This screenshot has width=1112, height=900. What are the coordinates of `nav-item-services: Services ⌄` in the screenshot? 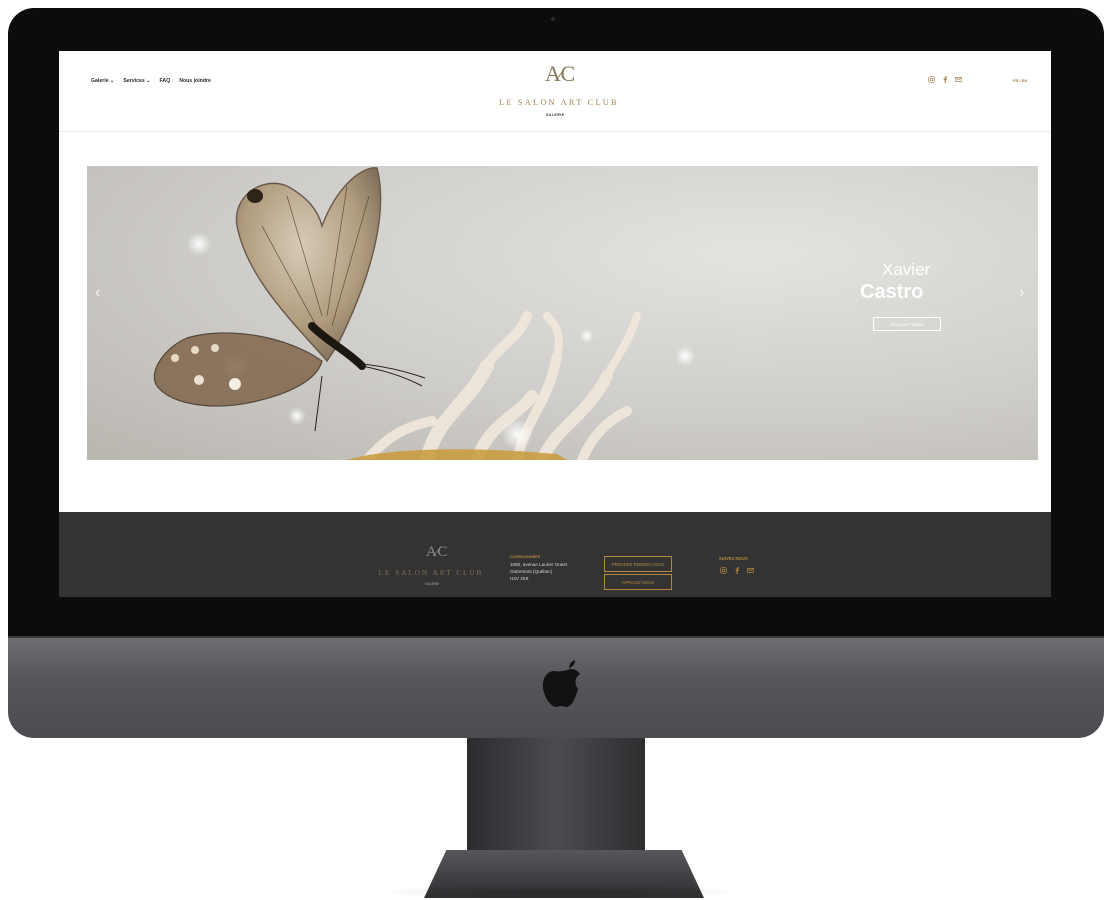 It's located at (136, 81).